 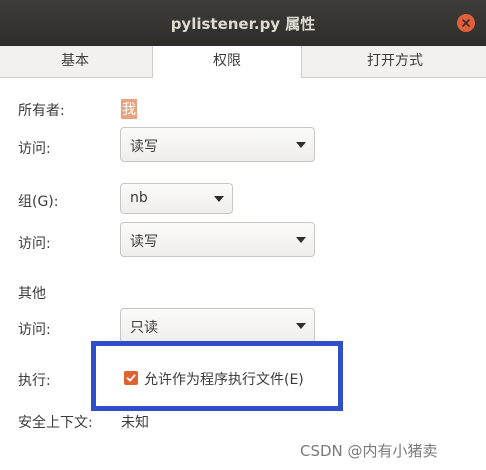 I want to click on owner-value: 我, so click(x=129, y=109).